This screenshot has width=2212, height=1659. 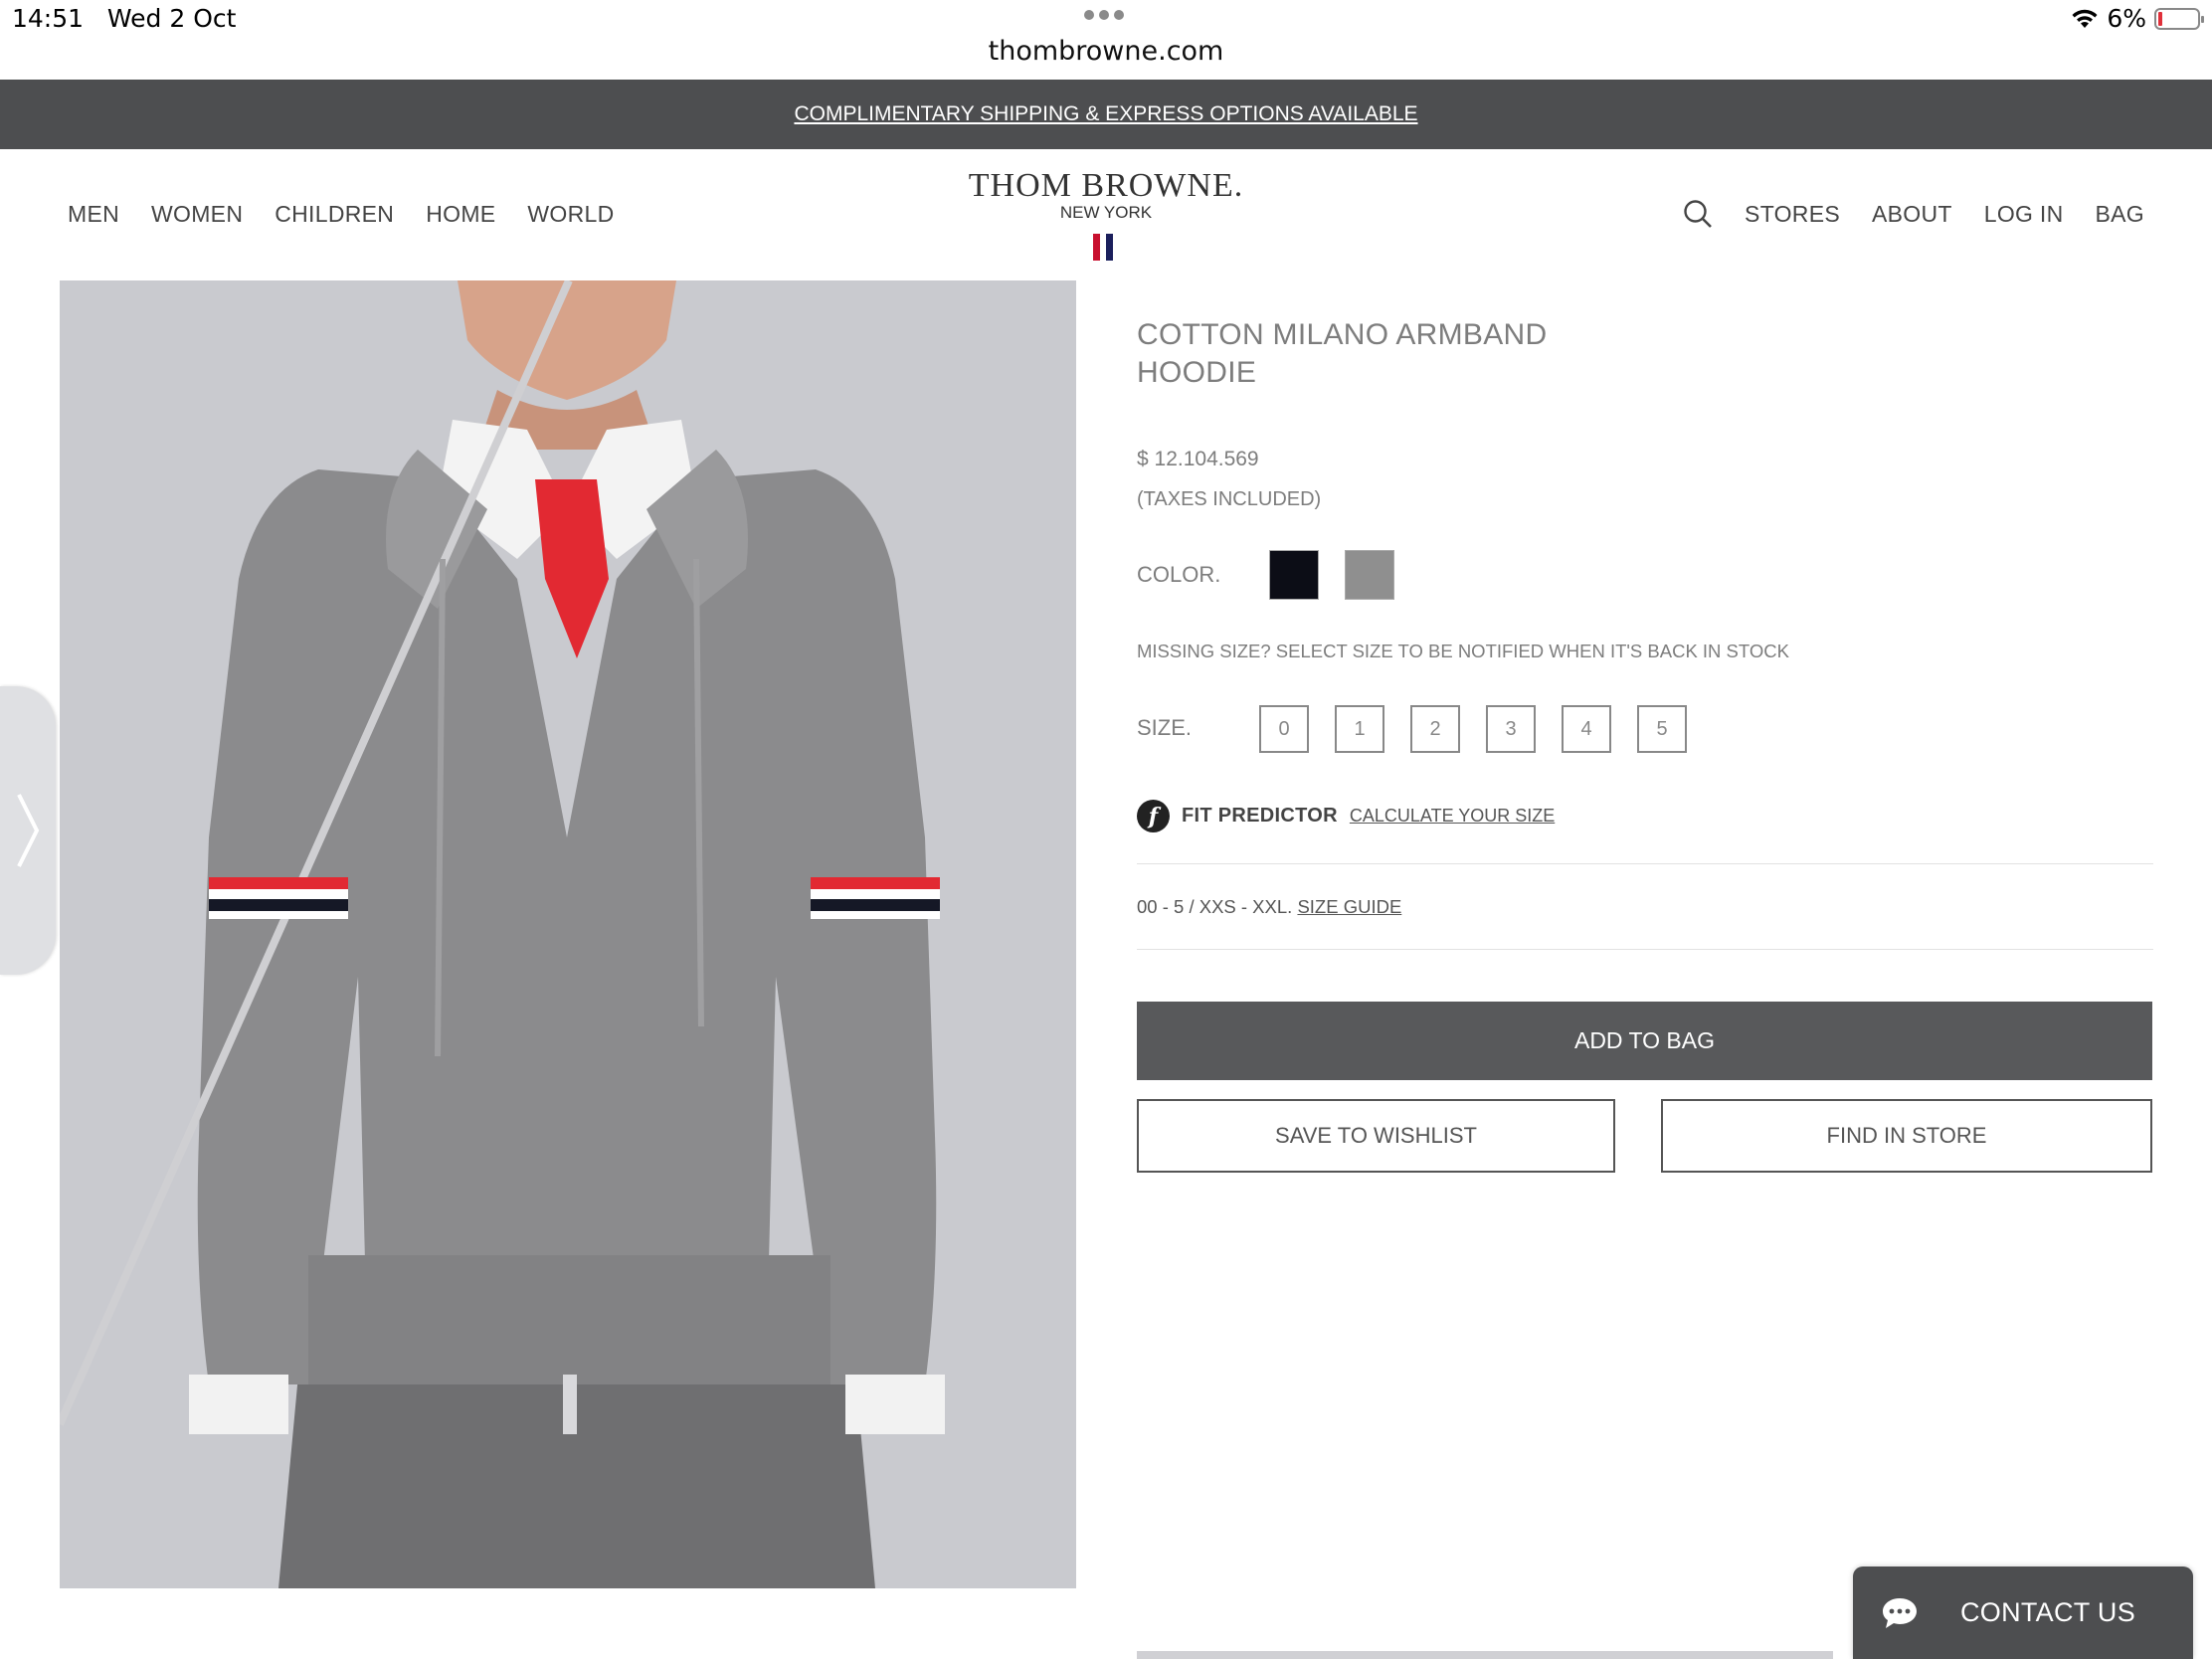 I want to click on status-bar: 14:51 Wed 2 Oct thombrowne.com 6%, so click(x=1106, y=40).